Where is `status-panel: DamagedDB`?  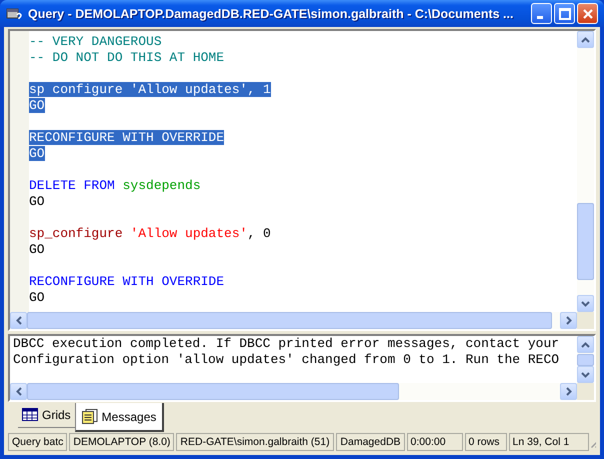
status-panel: DamagedDB is located at coordinates (370, 442).